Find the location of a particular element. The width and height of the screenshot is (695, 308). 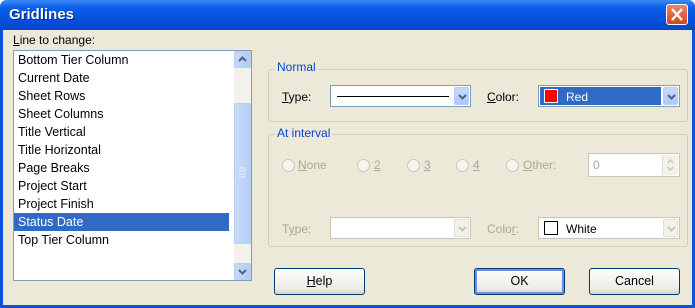

radio-3-label: 3 is located at coordinates (427, 165).